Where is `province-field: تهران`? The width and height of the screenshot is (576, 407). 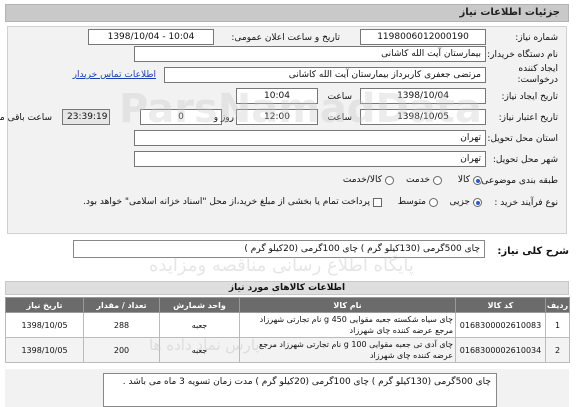 province-field: تهران is located at coordinates (311, 138).